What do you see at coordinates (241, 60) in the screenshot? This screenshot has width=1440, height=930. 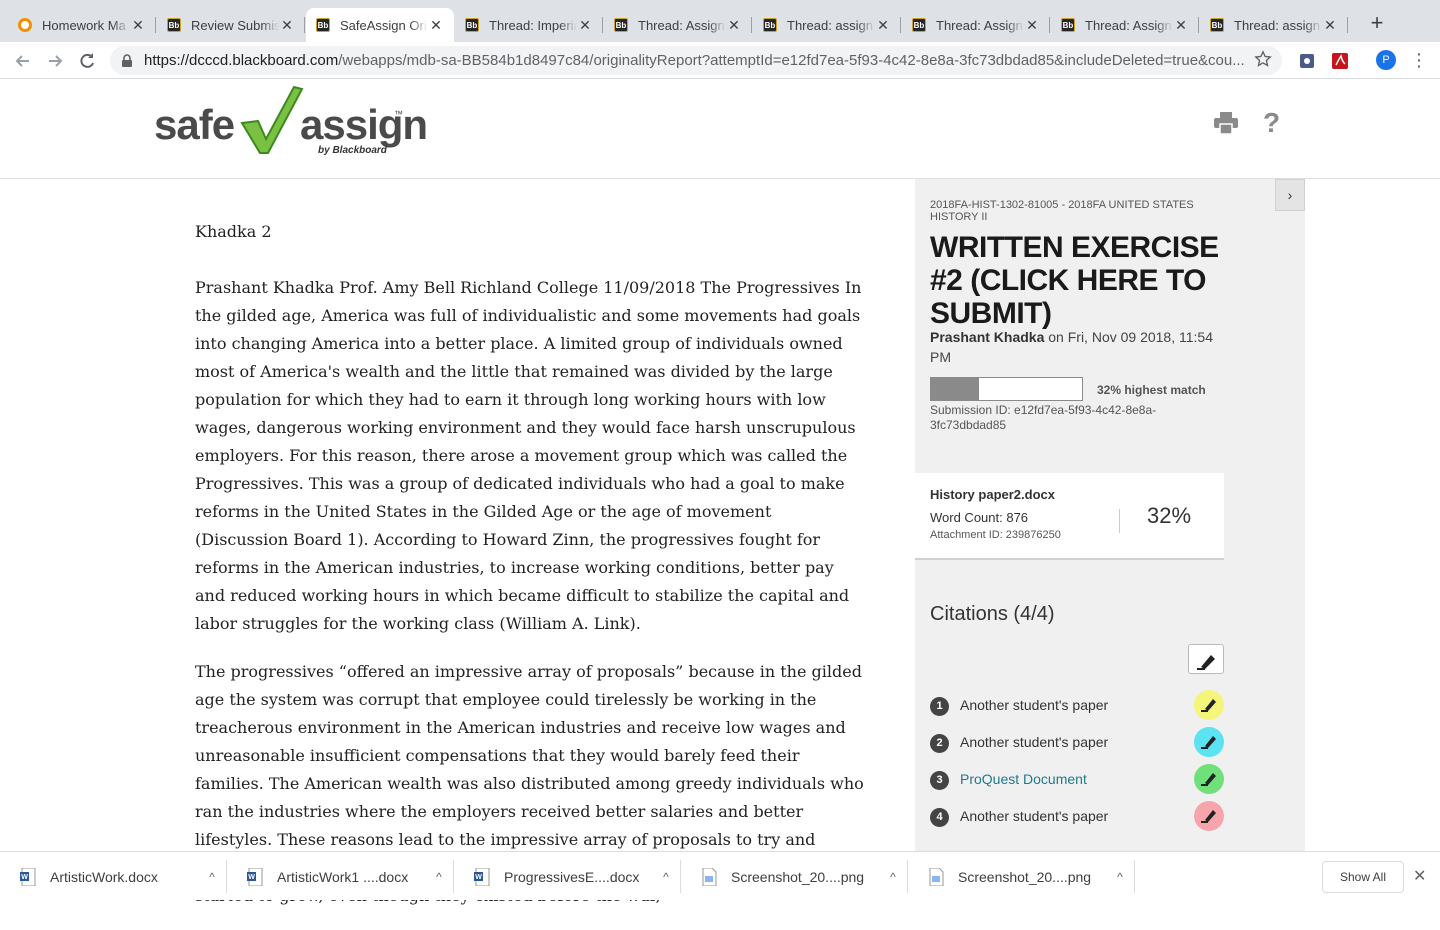 I see `url-host: https://dcccd.blackboard.com` at bounding box center [241, 60].